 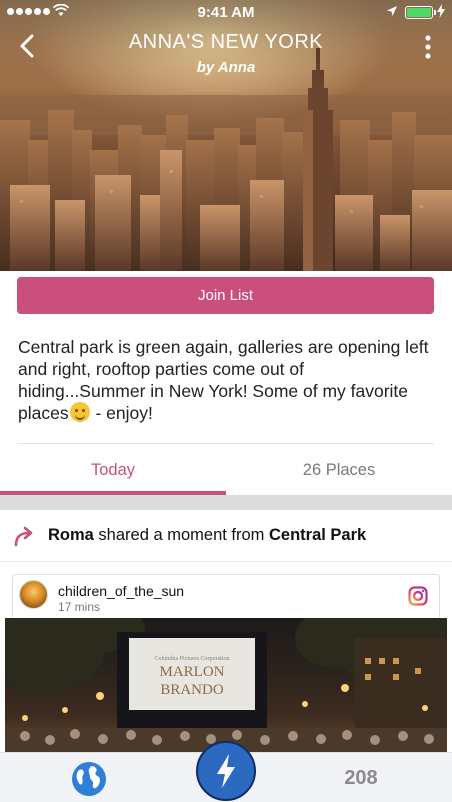 What do you see at coordinates (23, 536) in the screenshot?
I see `share-arrow-icon` at bounding box center [23, 536].